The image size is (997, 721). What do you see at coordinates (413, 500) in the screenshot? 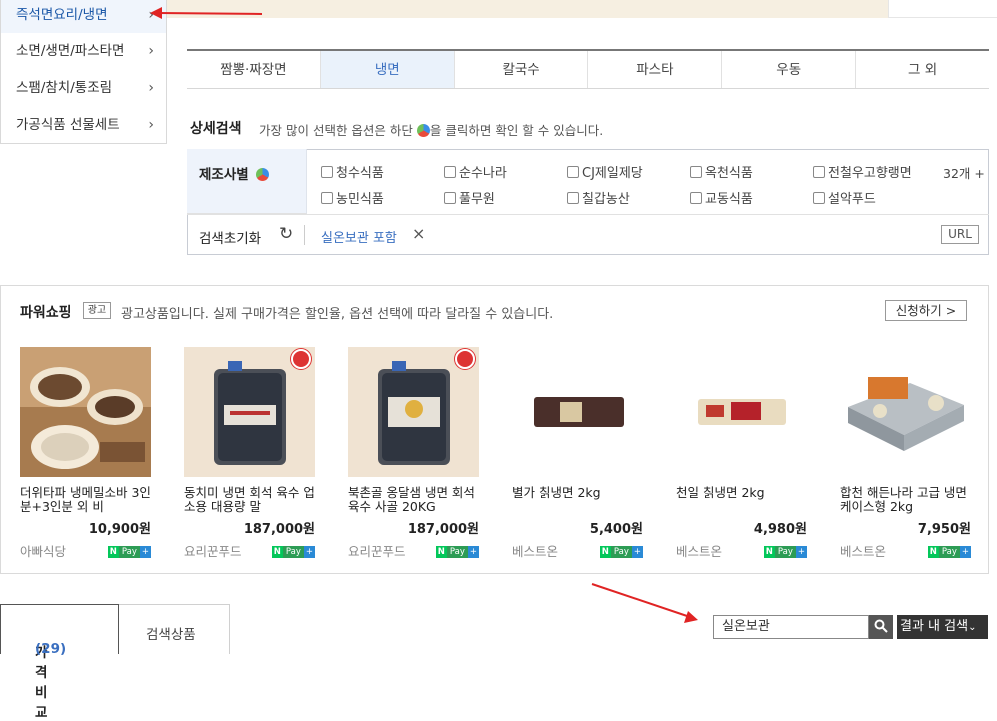
I see `product-name: 북촌골 옹달샘 냉면 회석육수 사골 20KG` at bounding box center [413, 500].